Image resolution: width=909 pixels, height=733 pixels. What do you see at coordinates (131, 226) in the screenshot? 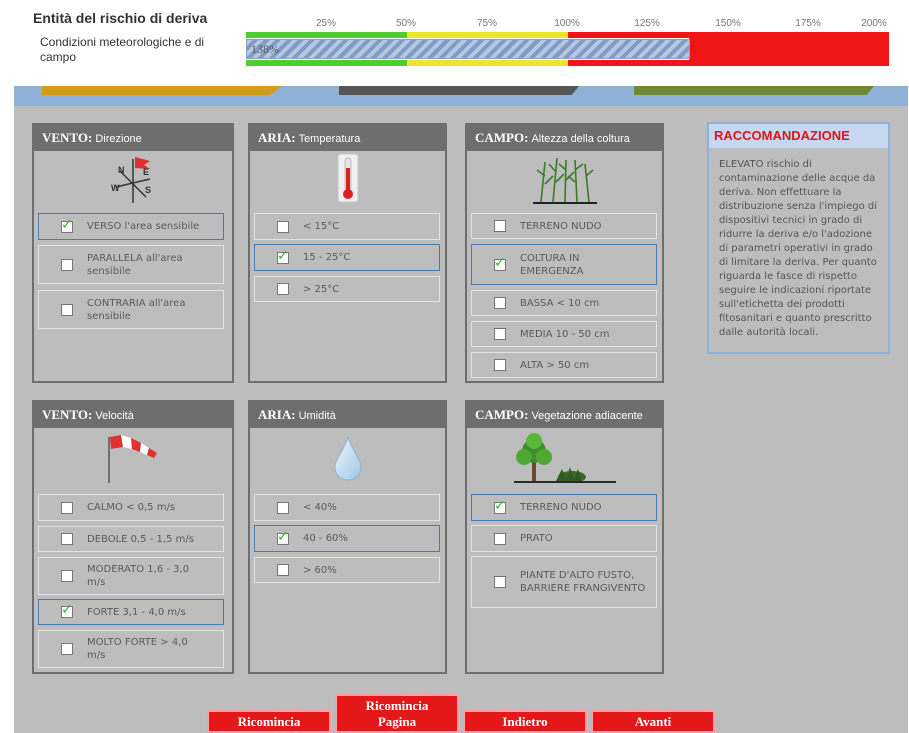
I see `option-wind-dir-toward: ✓ VERSO l'area sensibile` at bounding box center [131, 226].